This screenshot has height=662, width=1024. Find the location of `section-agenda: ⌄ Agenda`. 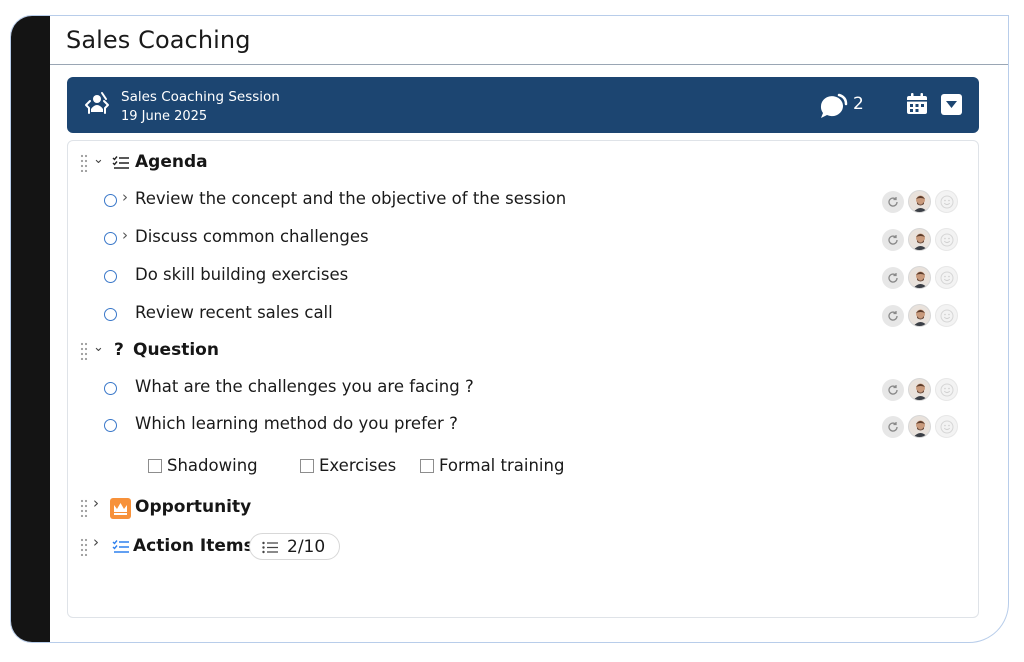

section-agenda: ⌄ Agenda is located at coordinates (523, 163).